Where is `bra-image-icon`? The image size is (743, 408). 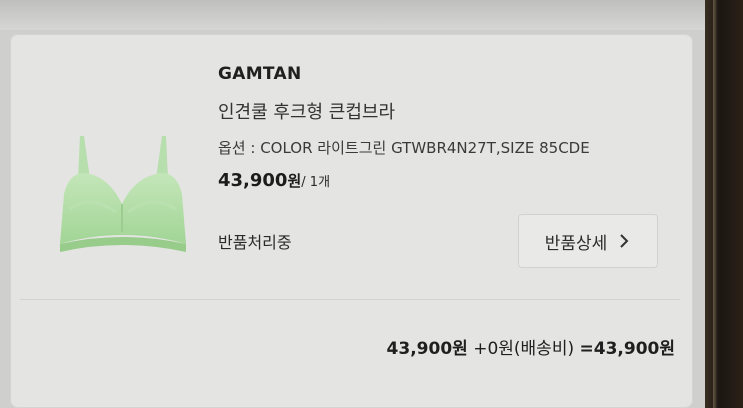
bra-image-icon is located at coordinates (123, 194).